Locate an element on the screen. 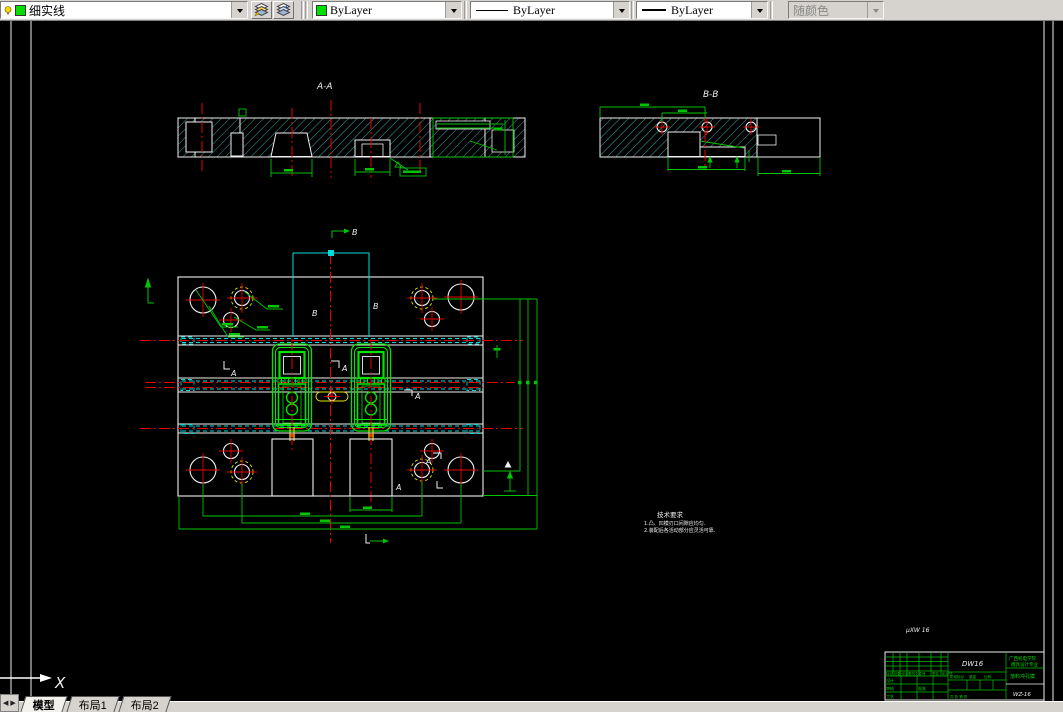 This screenshot has height=712, width=1063. section-line-b: B B is located at coordinates (335, 293).